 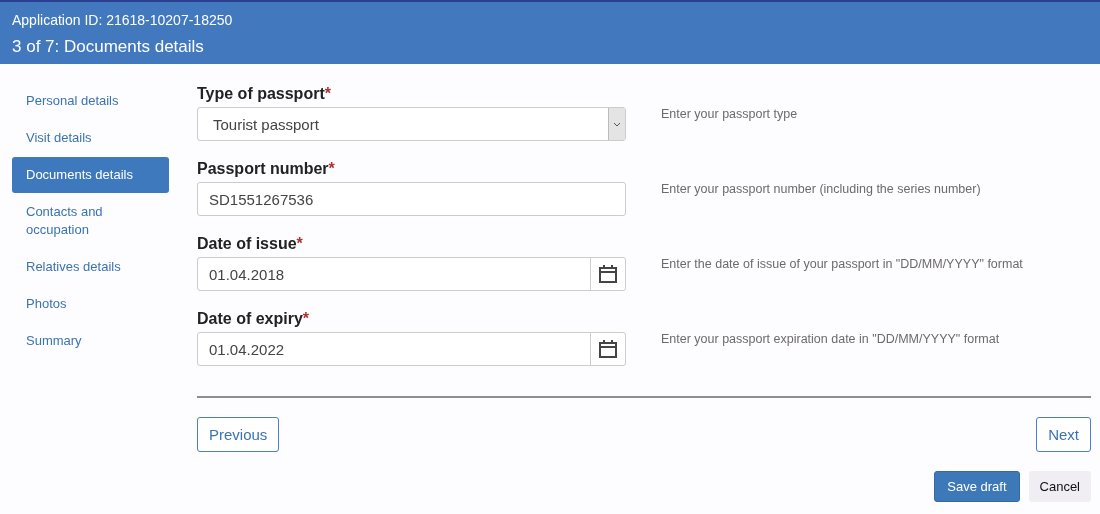 I want to click on field-label: Date of issue*, so click(x=250, y=244).